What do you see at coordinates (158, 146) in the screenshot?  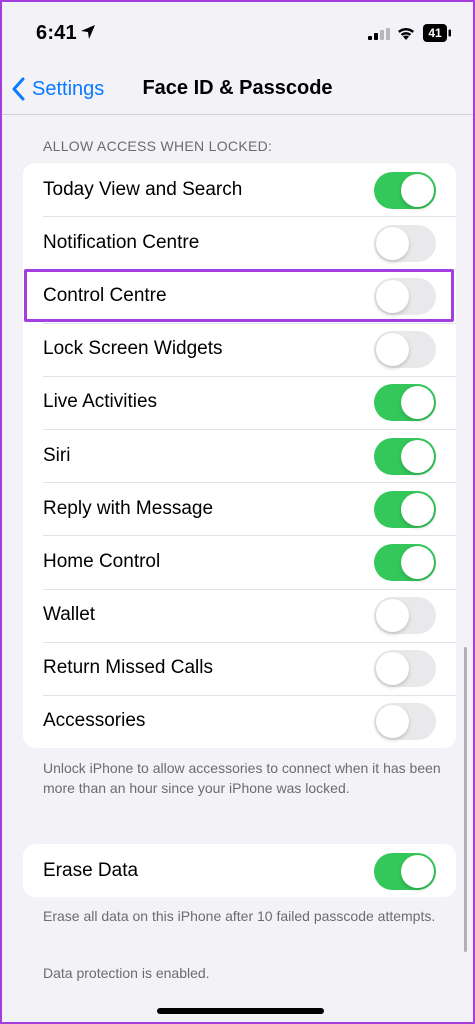 I see `section-header: ALLOW ACCESS WHEN LOCKED:` at bounding box center [158, 146].